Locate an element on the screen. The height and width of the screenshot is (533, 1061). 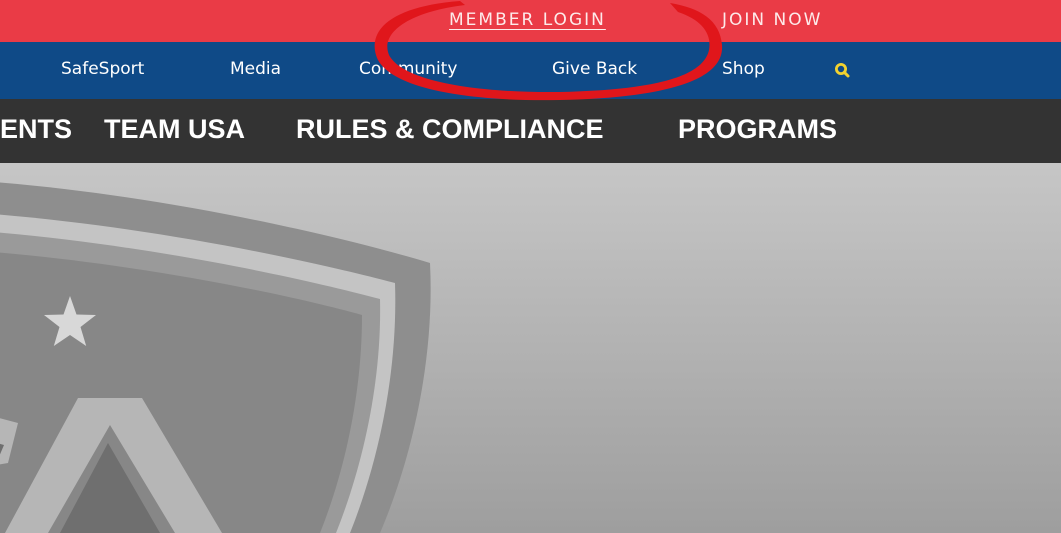
main-nav-events: EVENTS is located at coordinates (36, 129).